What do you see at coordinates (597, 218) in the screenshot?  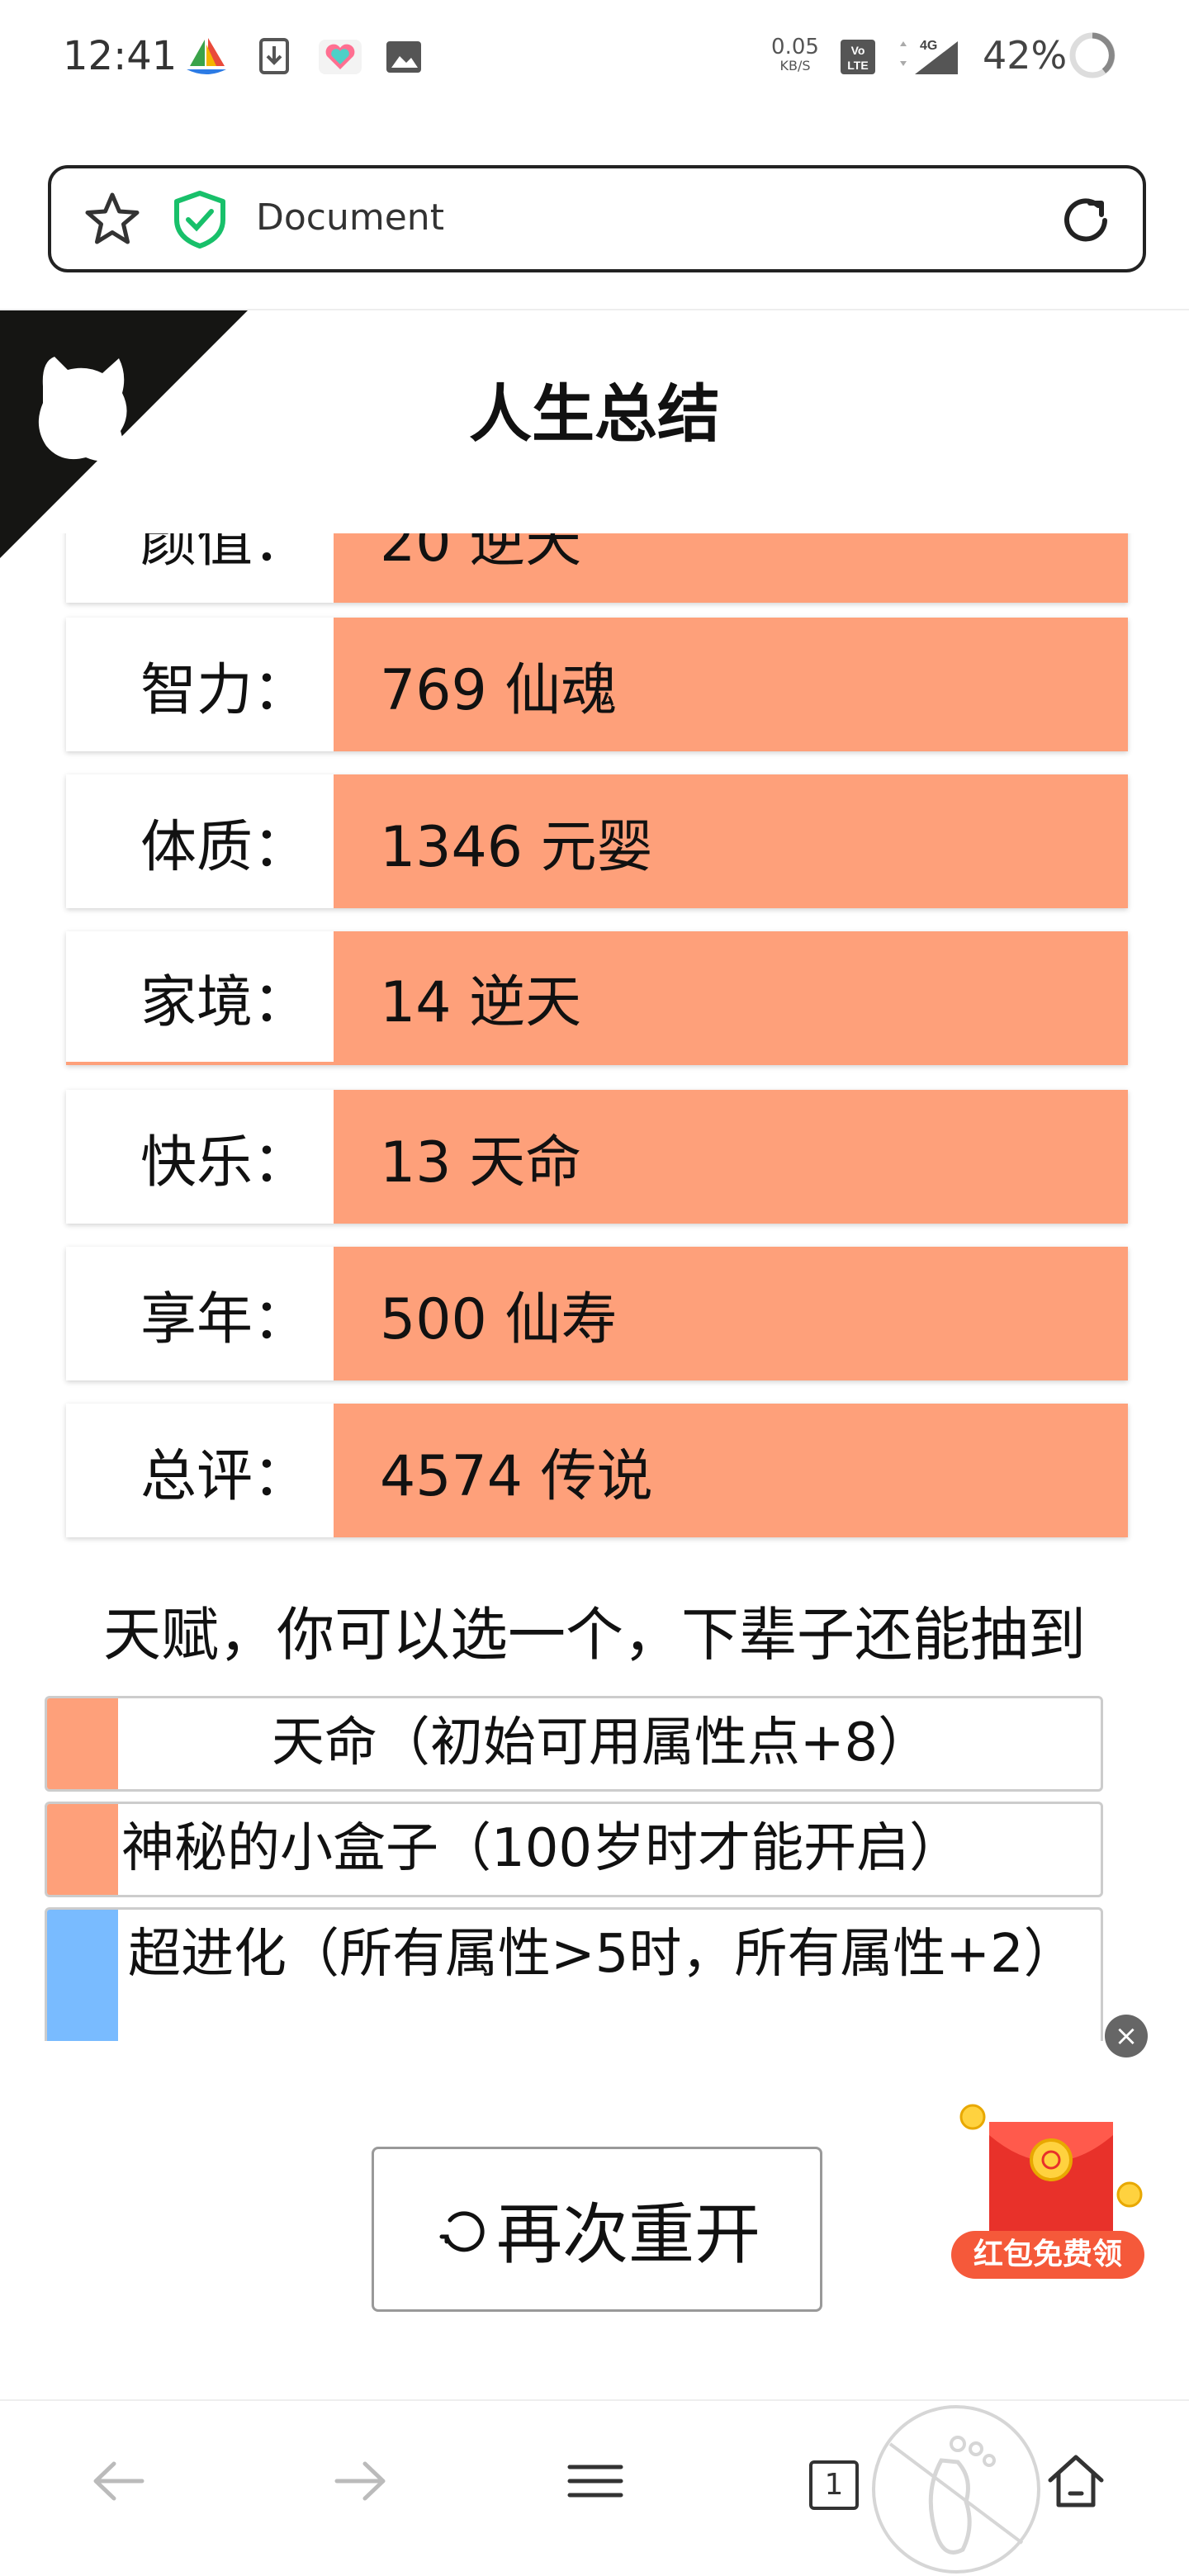 I see `address-bar: Document` at bounding box center [597, 218].